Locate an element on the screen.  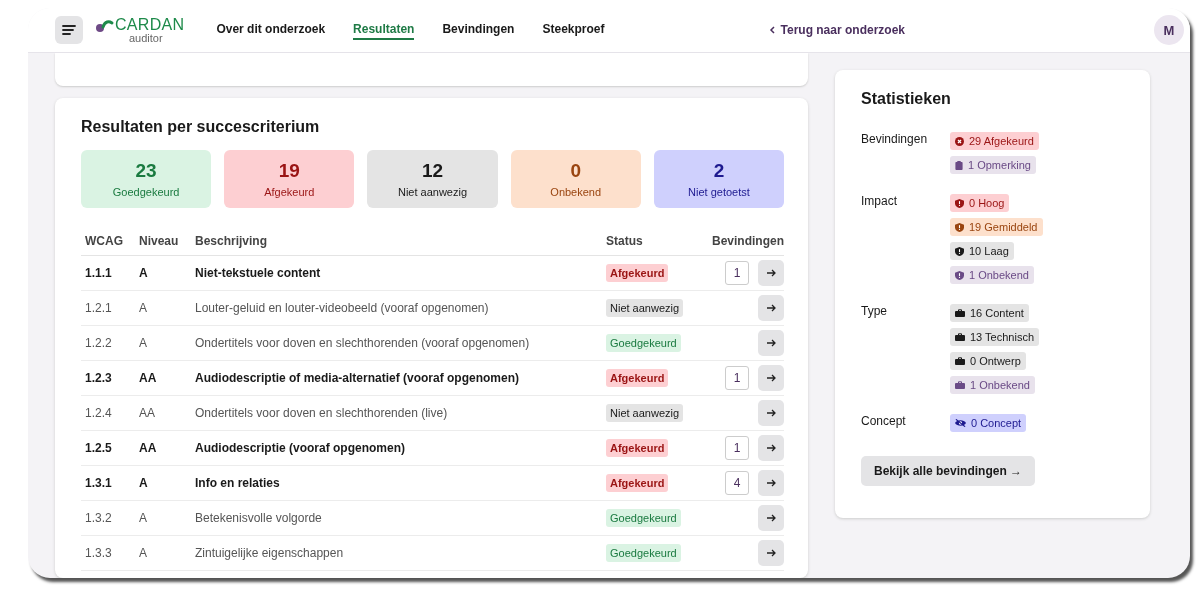
nav-tab: Resultaten is located at coordinates (384, 30).